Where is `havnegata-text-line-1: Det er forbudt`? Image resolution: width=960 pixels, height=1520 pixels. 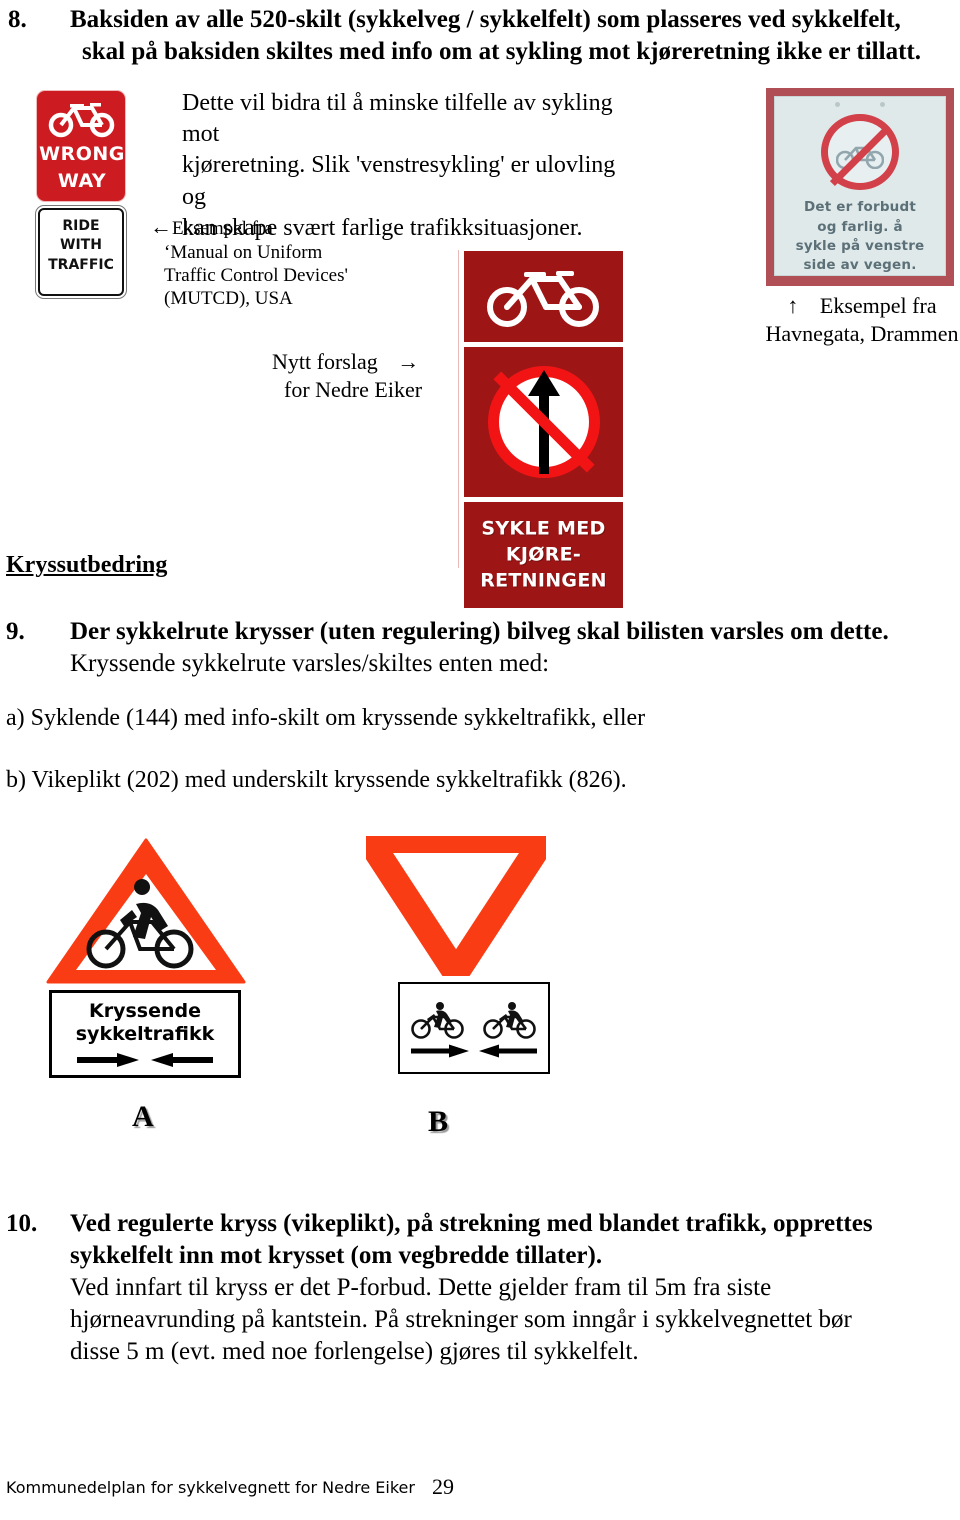 havnegata-text-line-1: Det er forbudt is located at coordinates (860, 207).